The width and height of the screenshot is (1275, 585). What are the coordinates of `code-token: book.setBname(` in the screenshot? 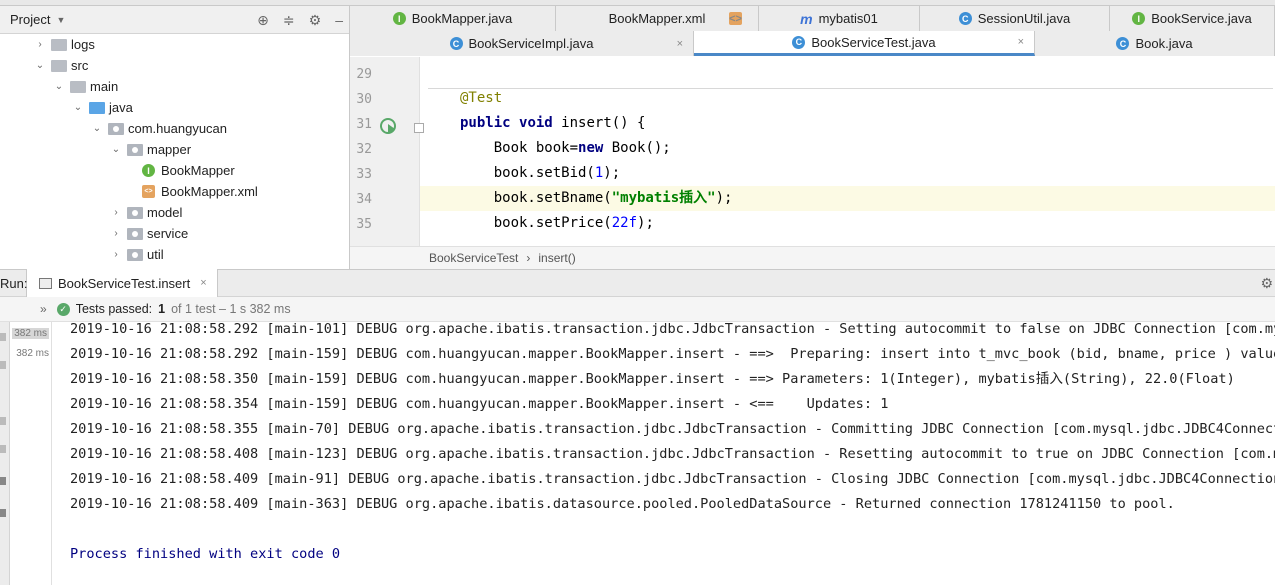 It's located at (536, 198).